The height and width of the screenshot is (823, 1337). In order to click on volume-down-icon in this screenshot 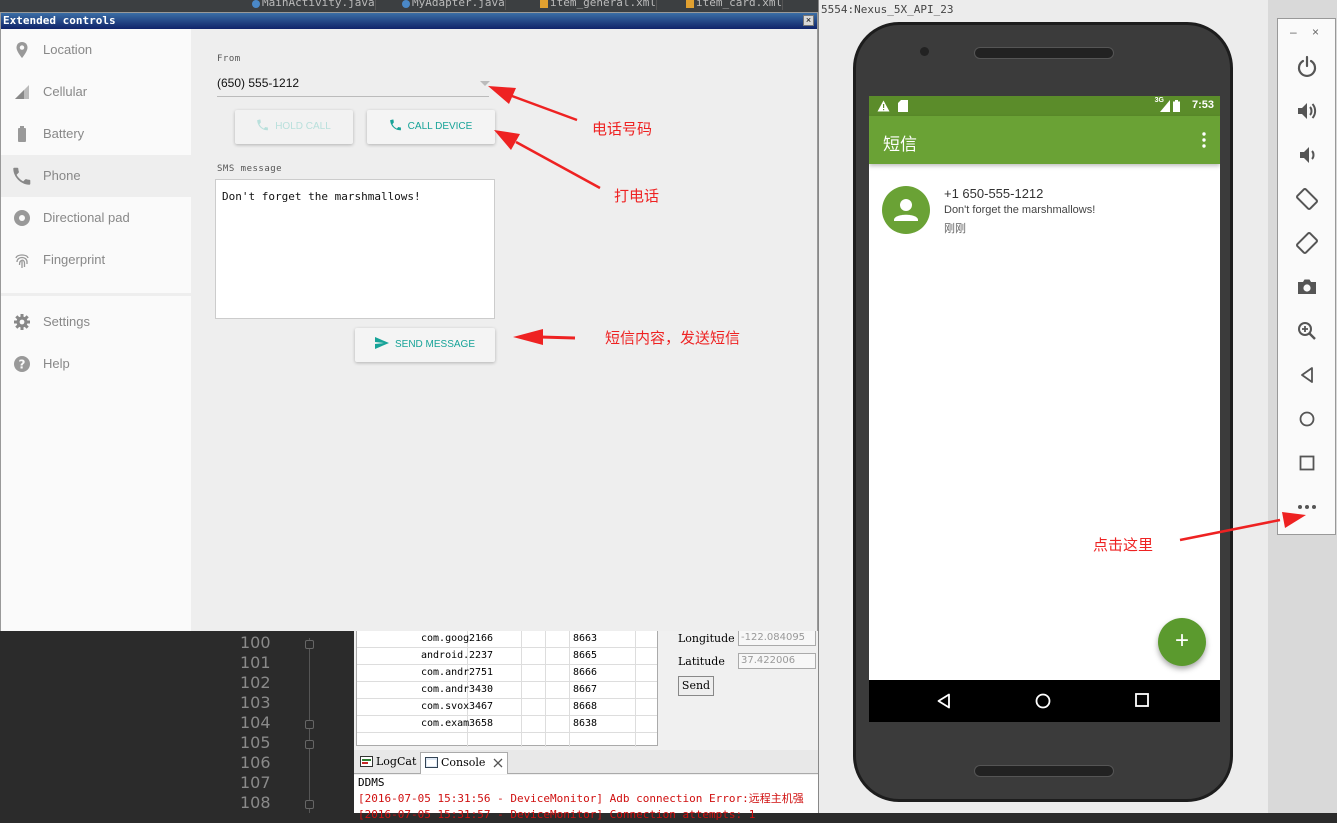, I will do `click(1307, 155)`.